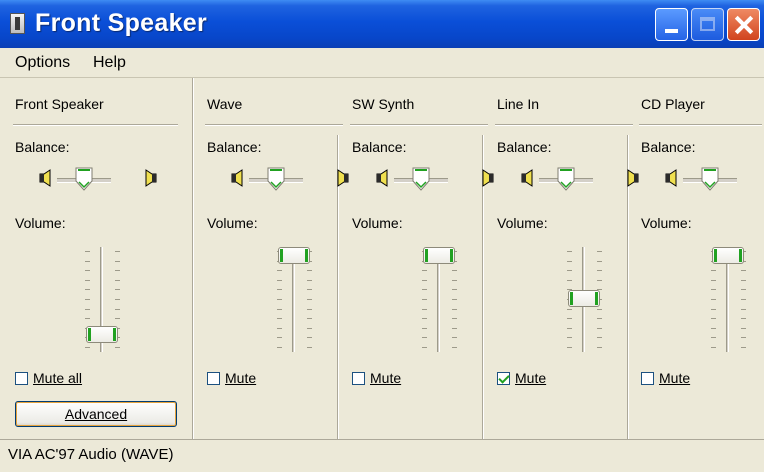  What do you see at coordinates (59, 104) in the screenshot?
I see `column-title: Front Speaker` at bounding box center [59, 104].